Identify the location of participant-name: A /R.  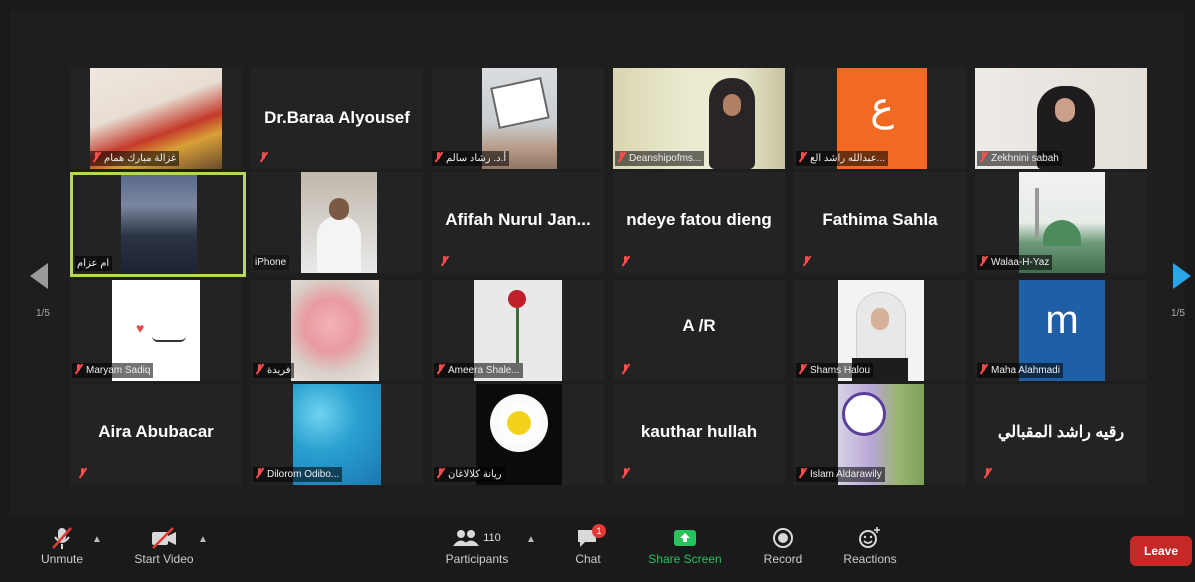
(699, 325).